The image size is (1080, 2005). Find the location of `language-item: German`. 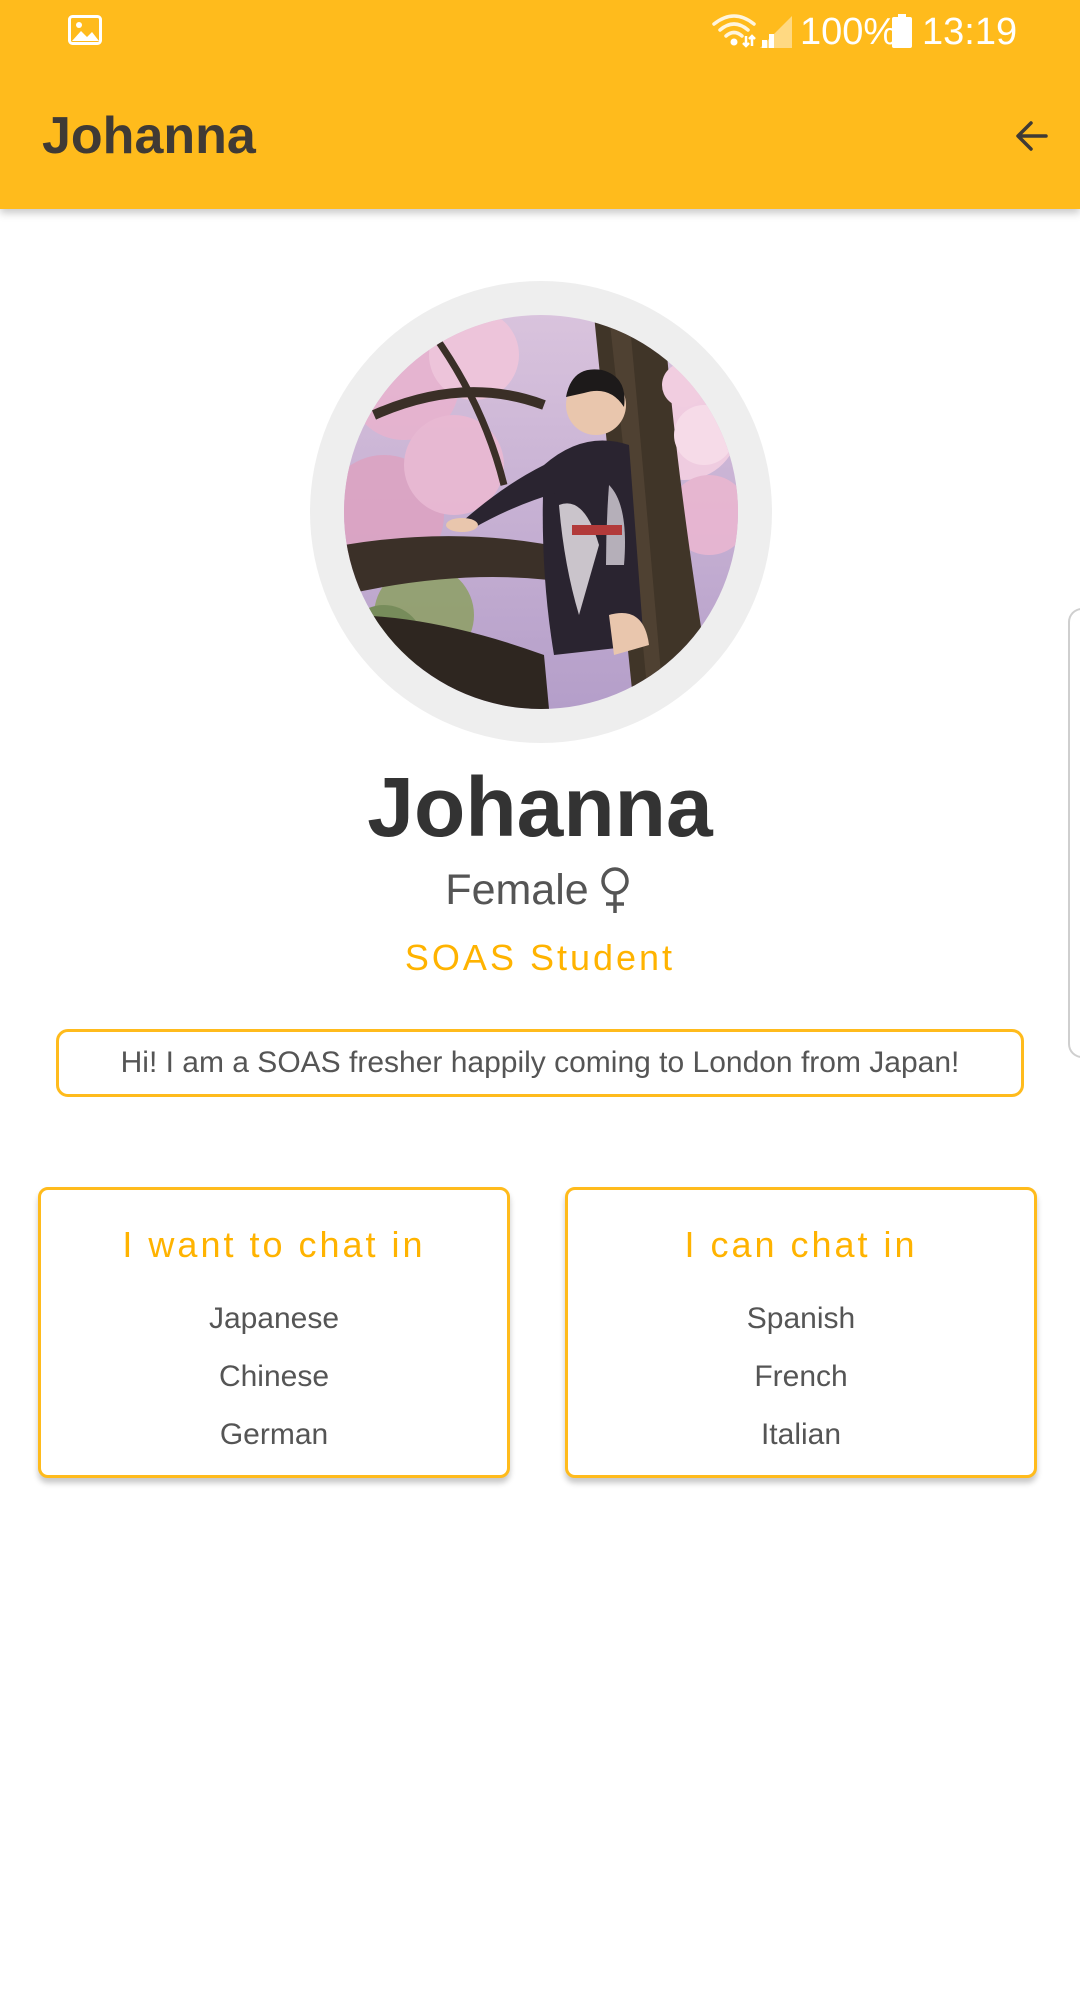

language-item: German is located at coordinates (274, 1434).